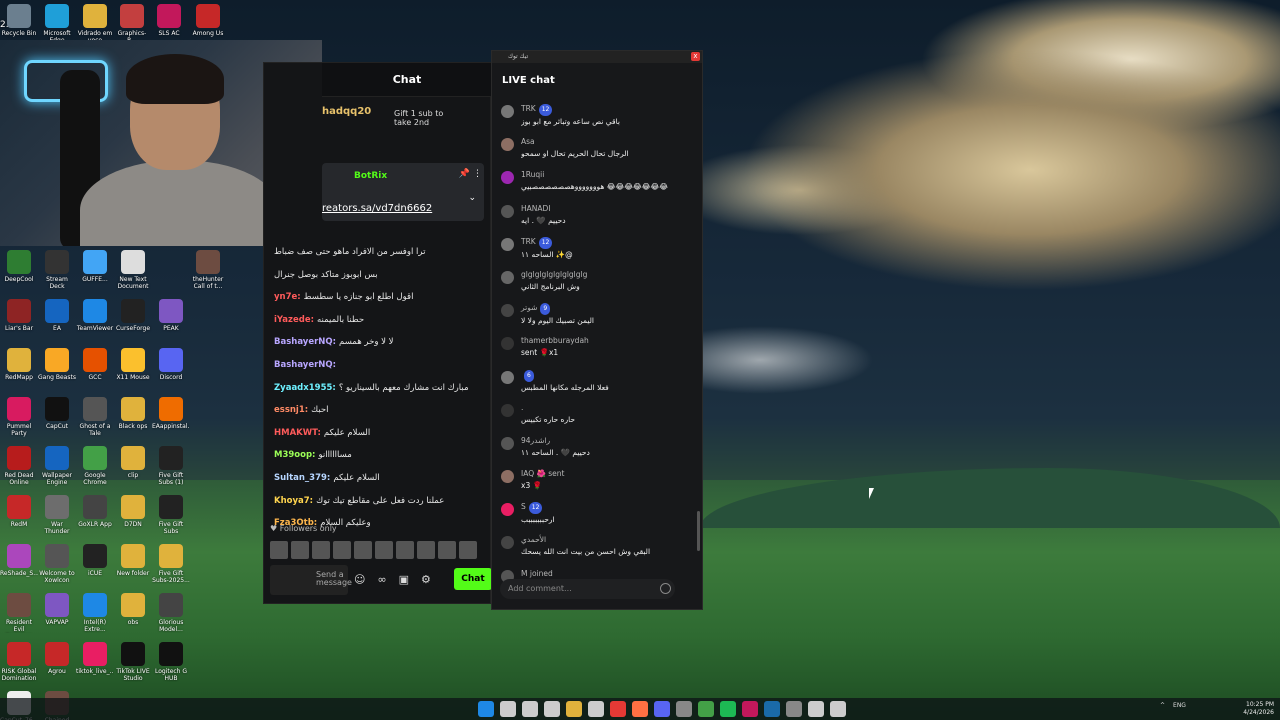 Image resolution: width=1280 pixels, height=720 pixels. I want to click on chat-username: Sultan_379:, so click(302, 478).